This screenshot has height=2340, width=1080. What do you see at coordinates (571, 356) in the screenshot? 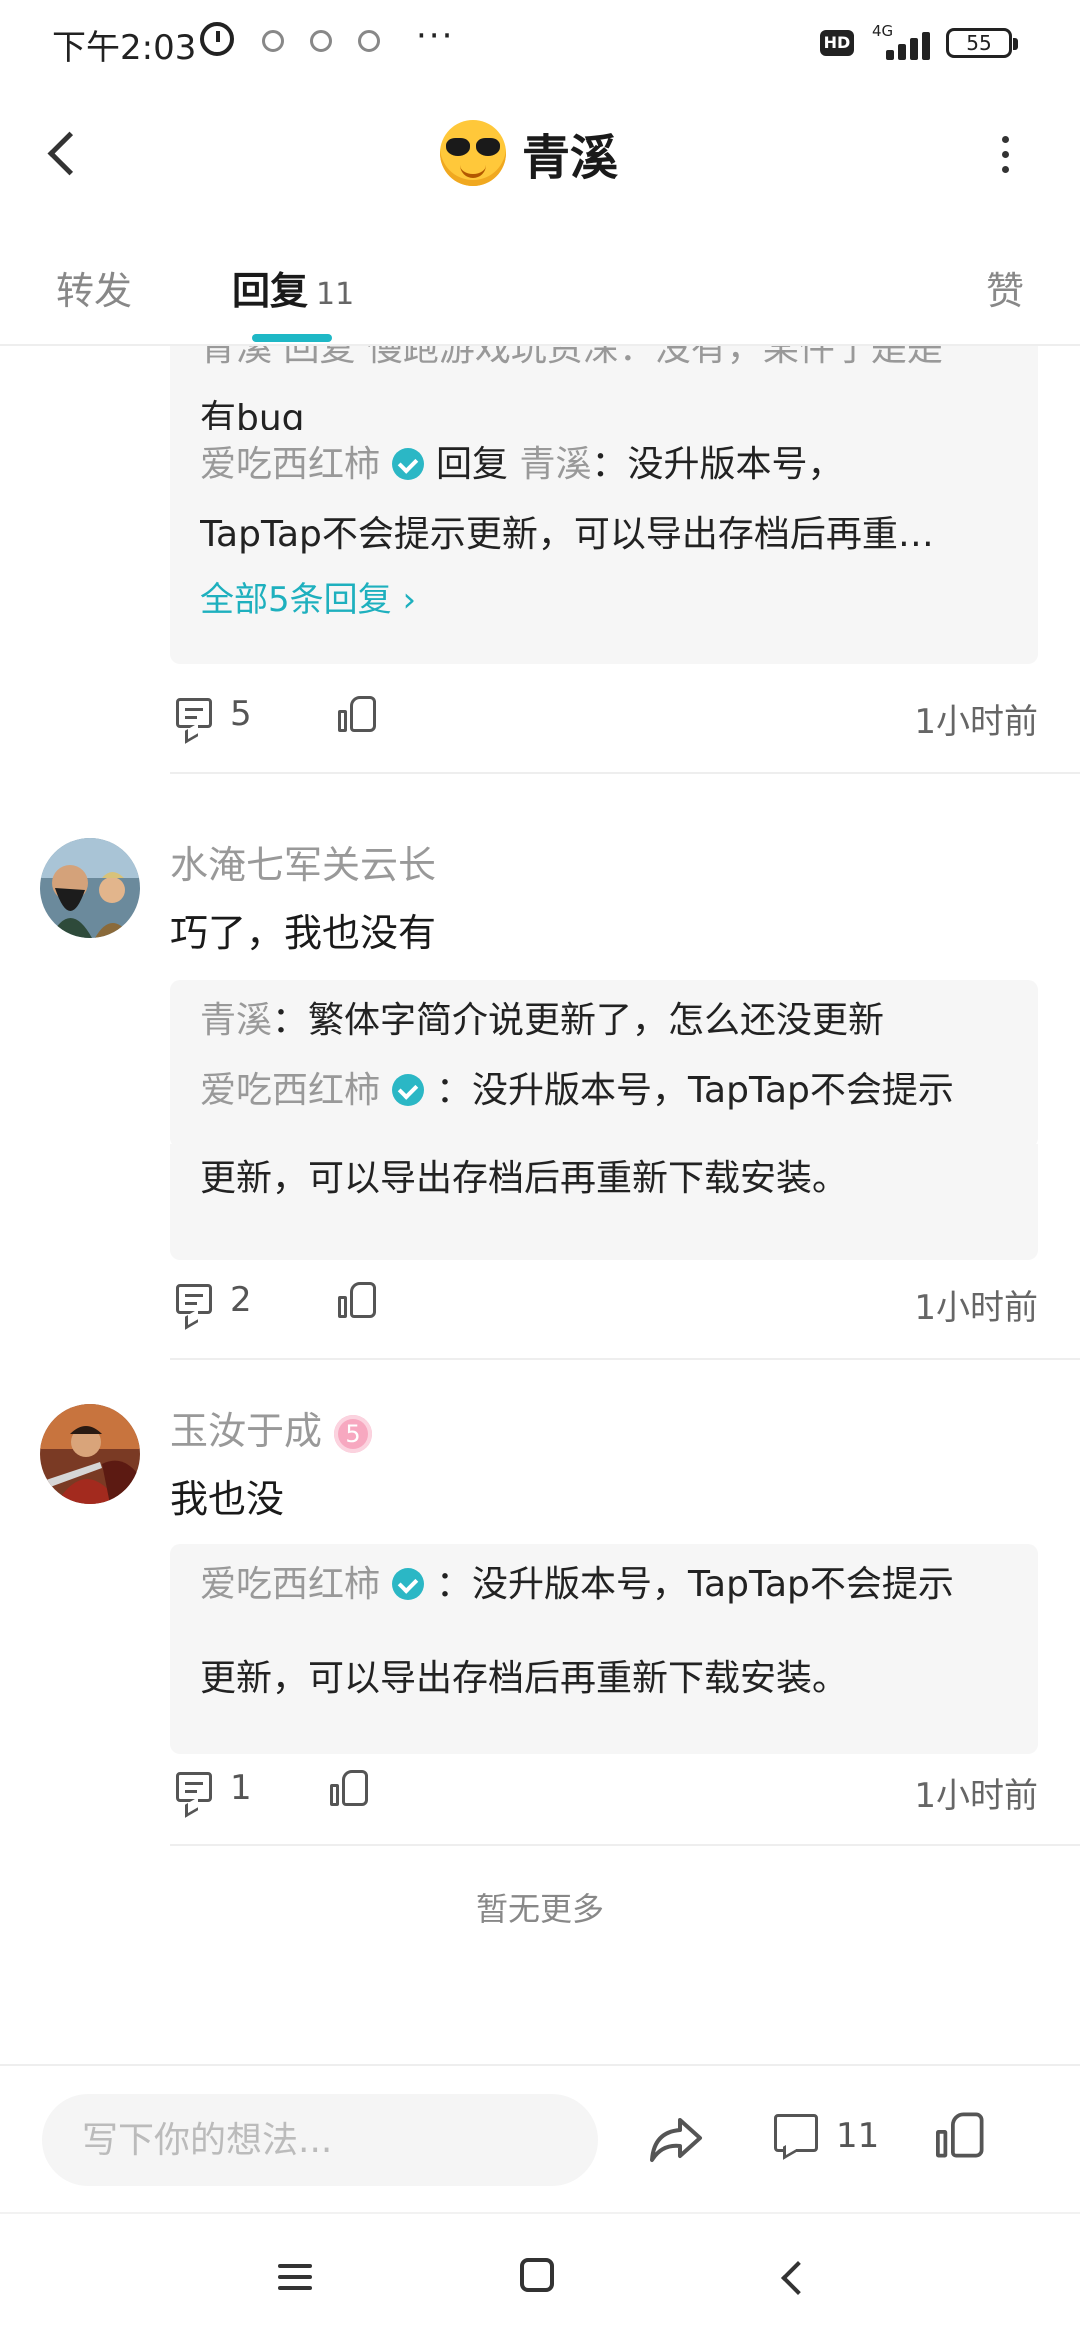
I see `partial-reply-line: 青溪 回复 慢跑游戏玩资深：没有，某件了是是` at bounding box center [571, 356].